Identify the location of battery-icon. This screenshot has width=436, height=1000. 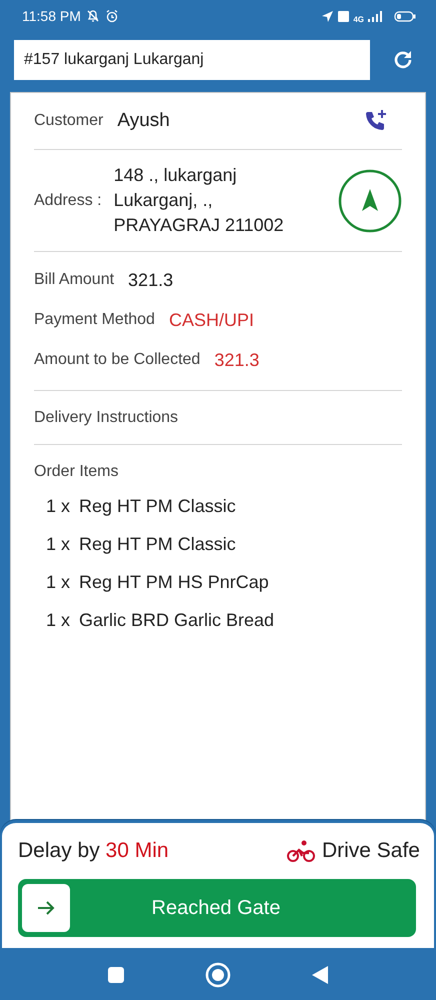
(405, 16).